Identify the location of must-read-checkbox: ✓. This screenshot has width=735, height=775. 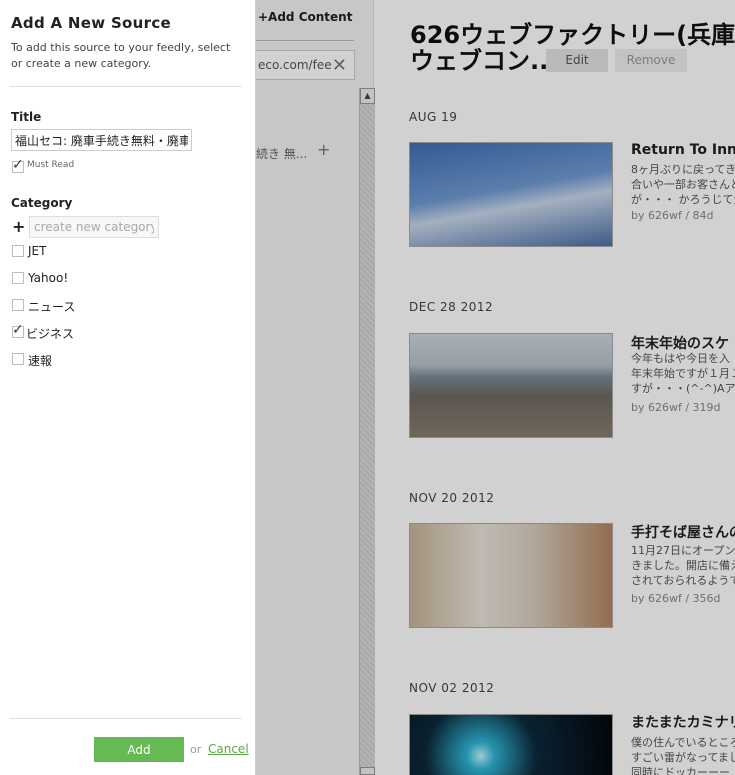
(18, 165).